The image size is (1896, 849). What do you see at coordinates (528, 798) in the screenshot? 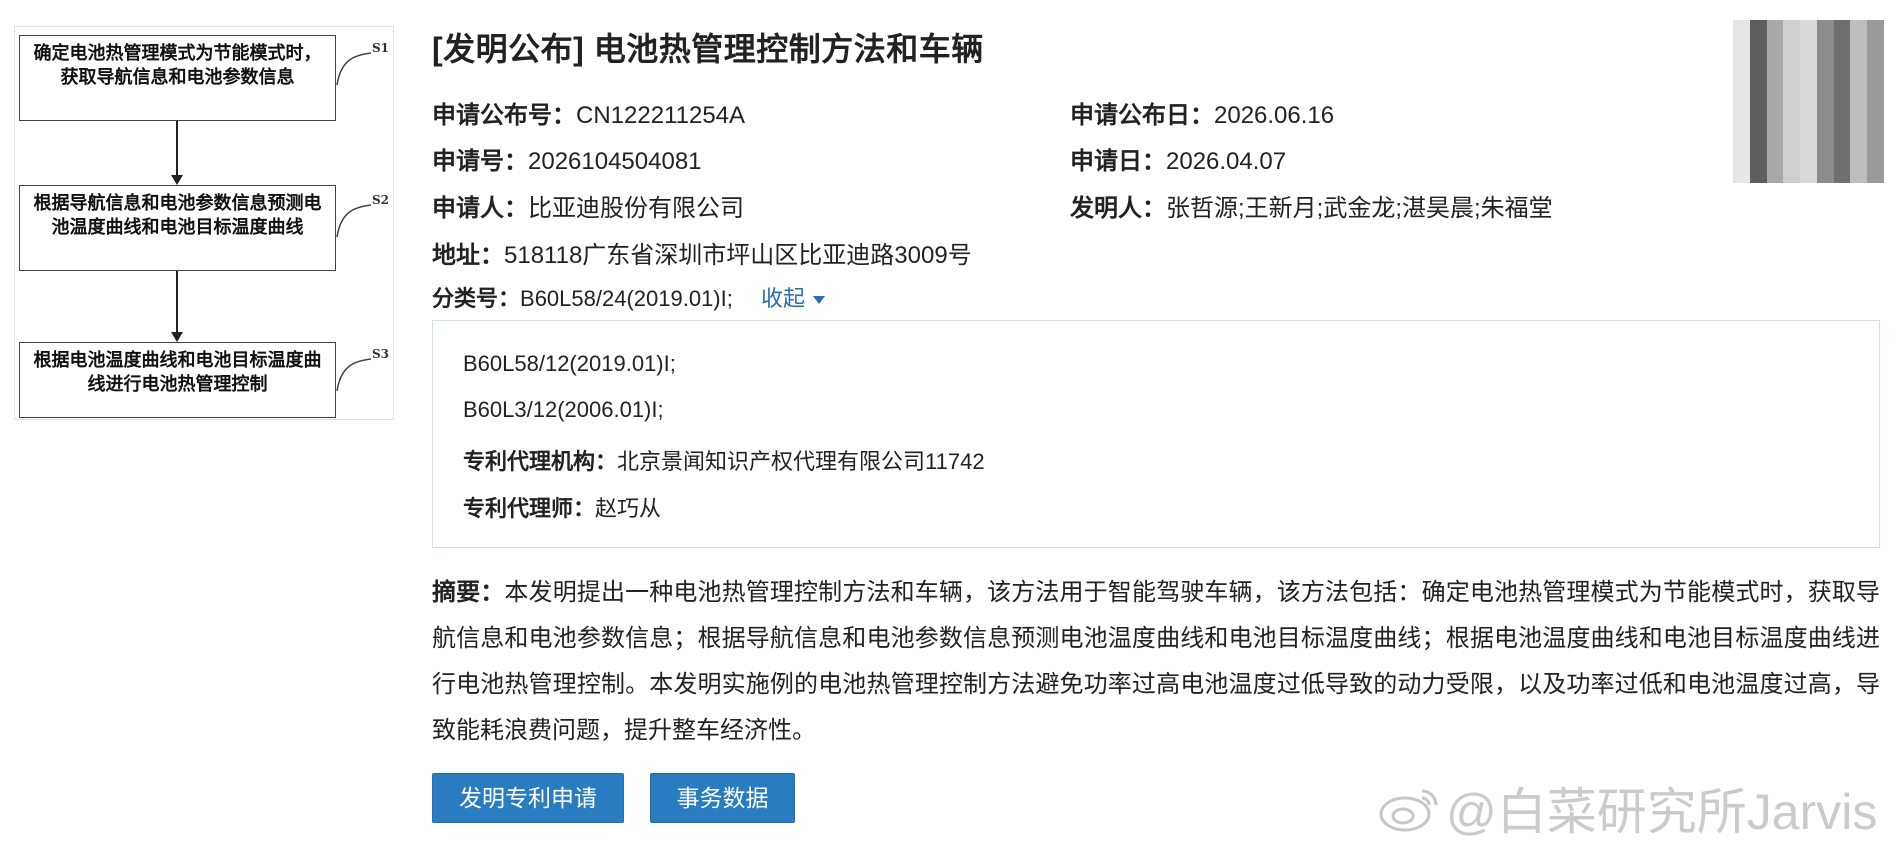
I see `patent-application-button: 发明专利申请` at bounding box center [528, 798].